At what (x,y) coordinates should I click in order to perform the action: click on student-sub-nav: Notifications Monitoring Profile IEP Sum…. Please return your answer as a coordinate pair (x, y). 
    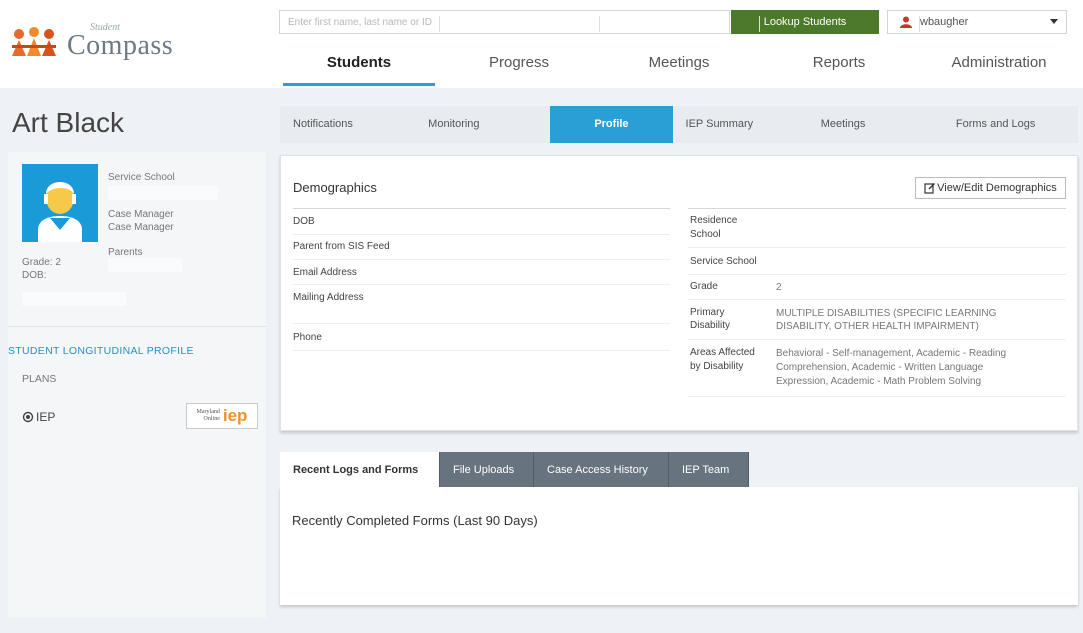
    Looking at the image, I should click on (679, 124).